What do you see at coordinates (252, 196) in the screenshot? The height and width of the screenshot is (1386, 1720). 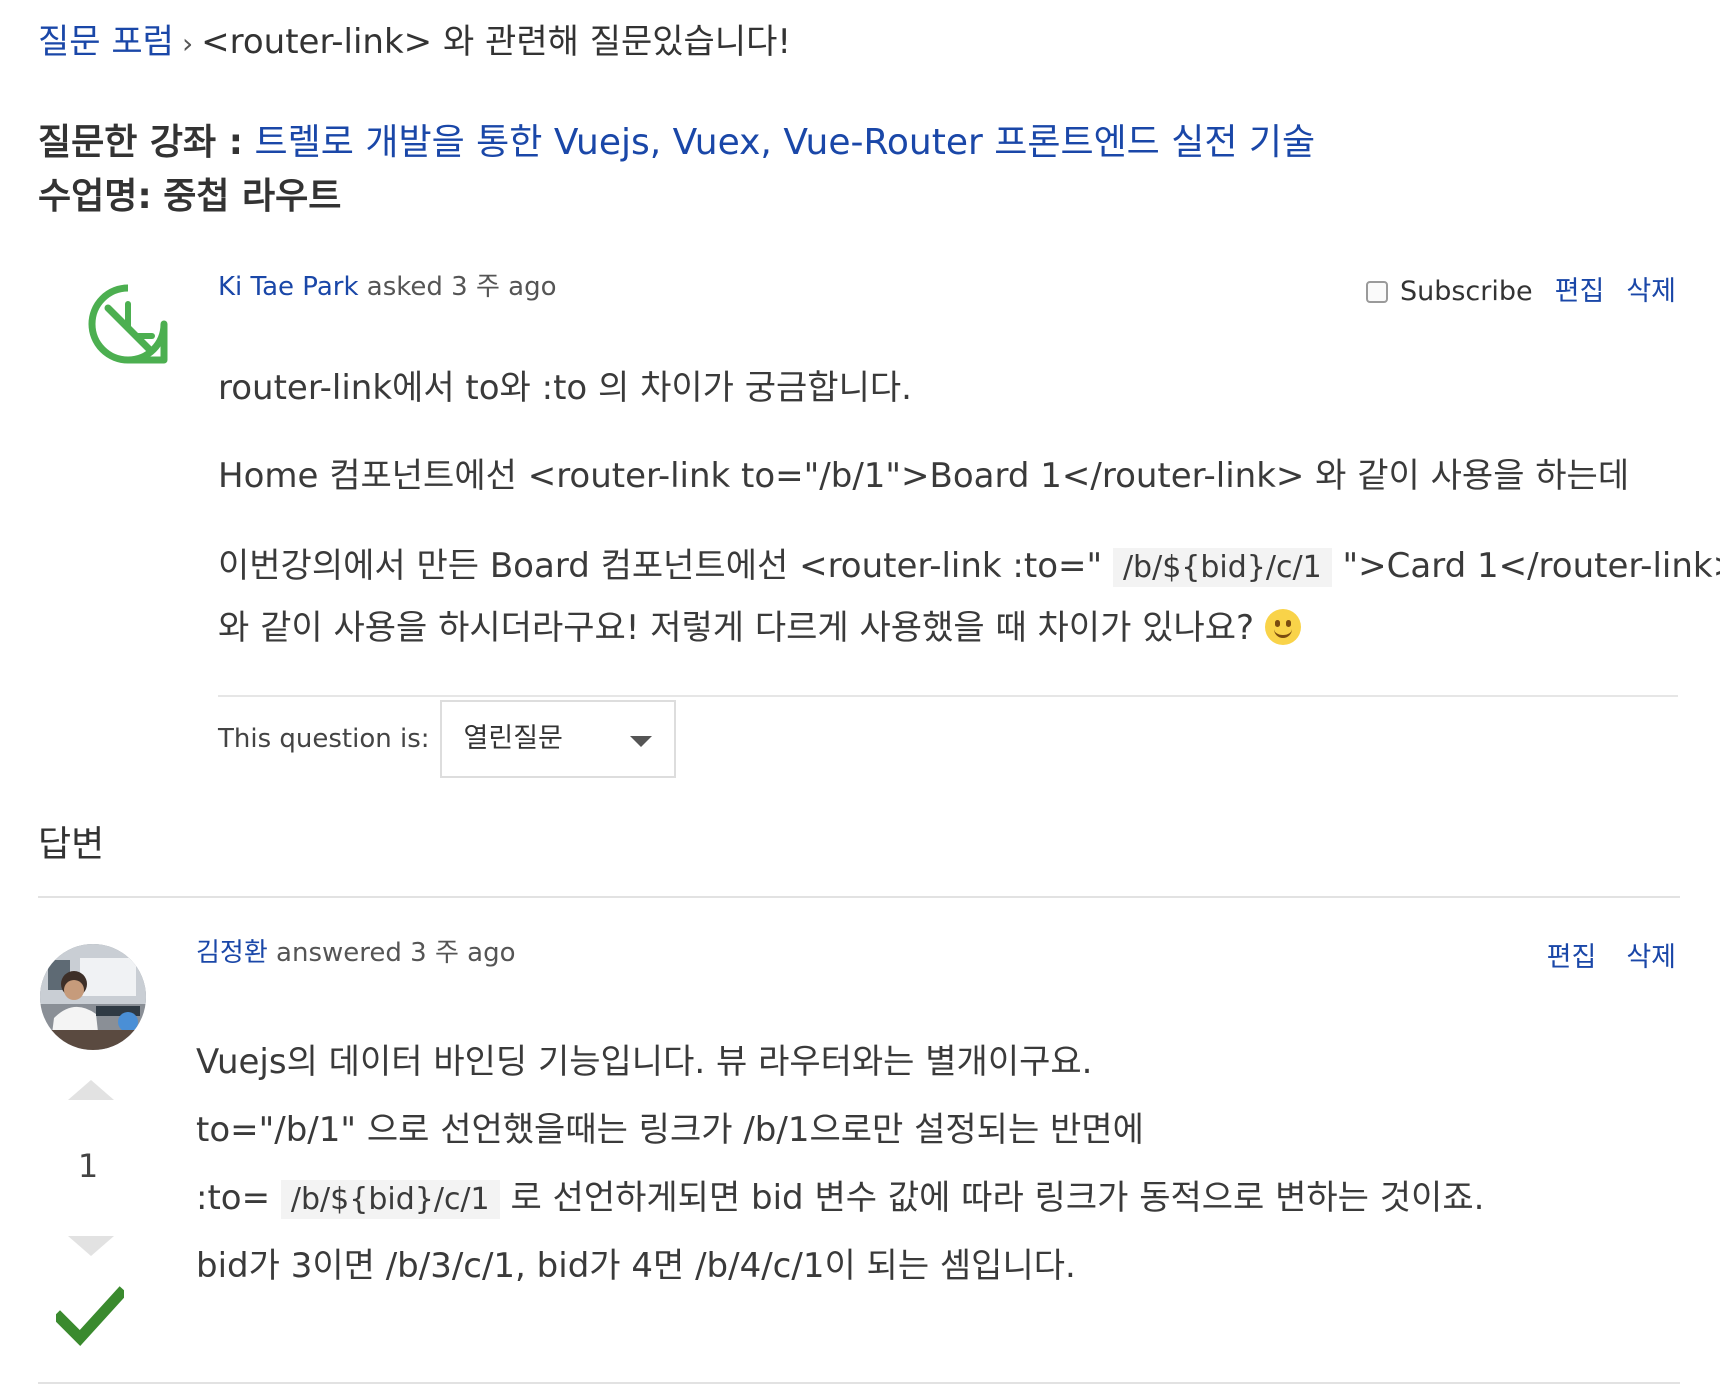 I see `lesson-name: 중첩 라우트` at bounding box center [252, 196].